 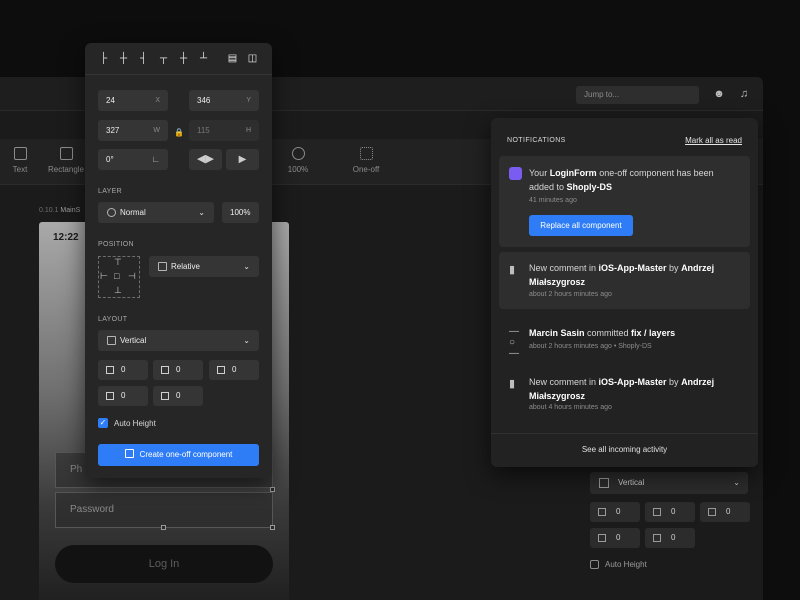 I want to click on padding-bottom-icon, so click(x=110, y=396).